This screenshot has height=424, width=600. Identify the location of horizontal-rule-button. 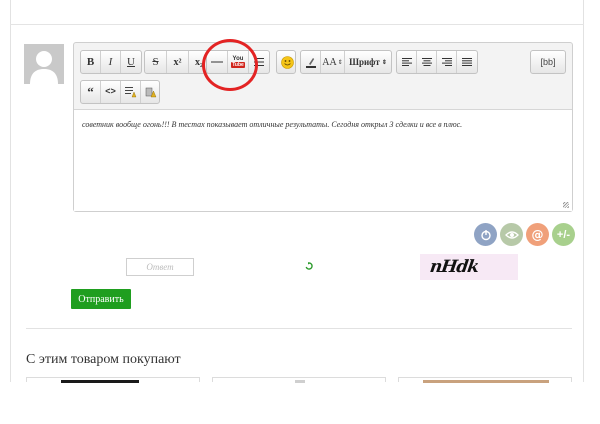
(217, 62).